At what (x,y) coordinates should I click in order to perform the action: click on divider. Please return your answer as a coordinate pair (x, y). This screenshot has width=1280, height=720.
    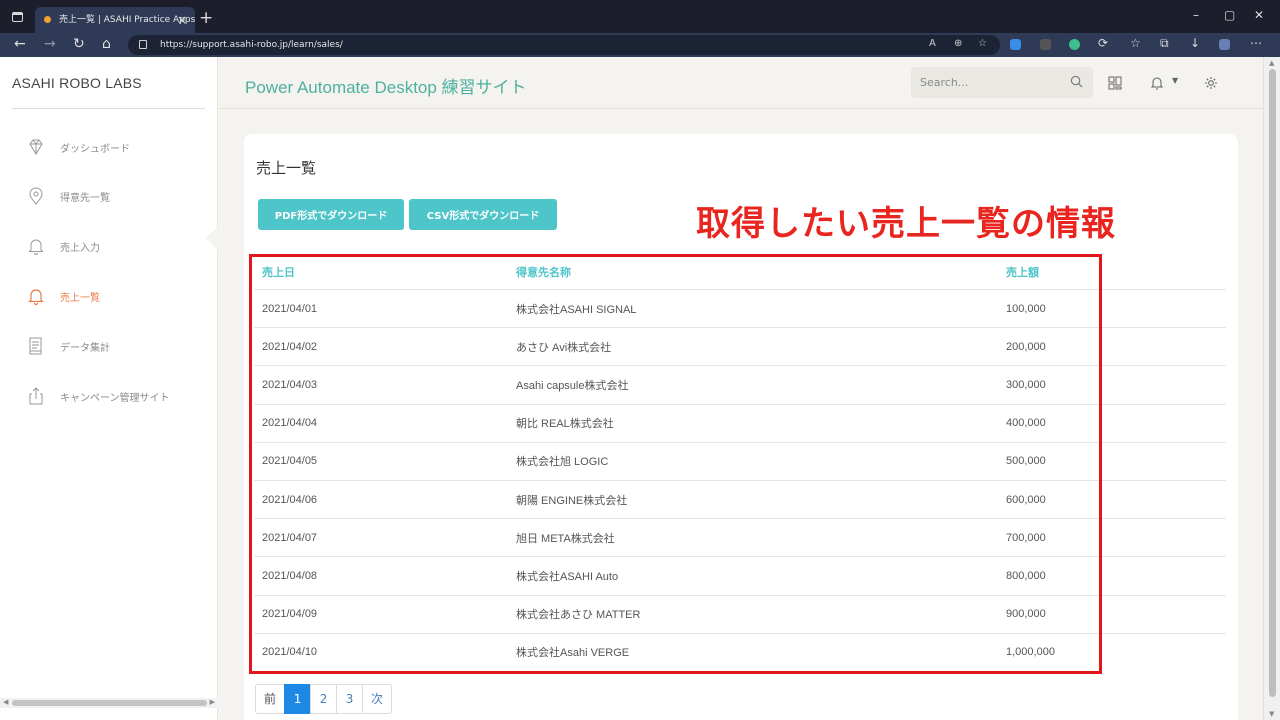
    Looking at the image, I should click on (108, 108).